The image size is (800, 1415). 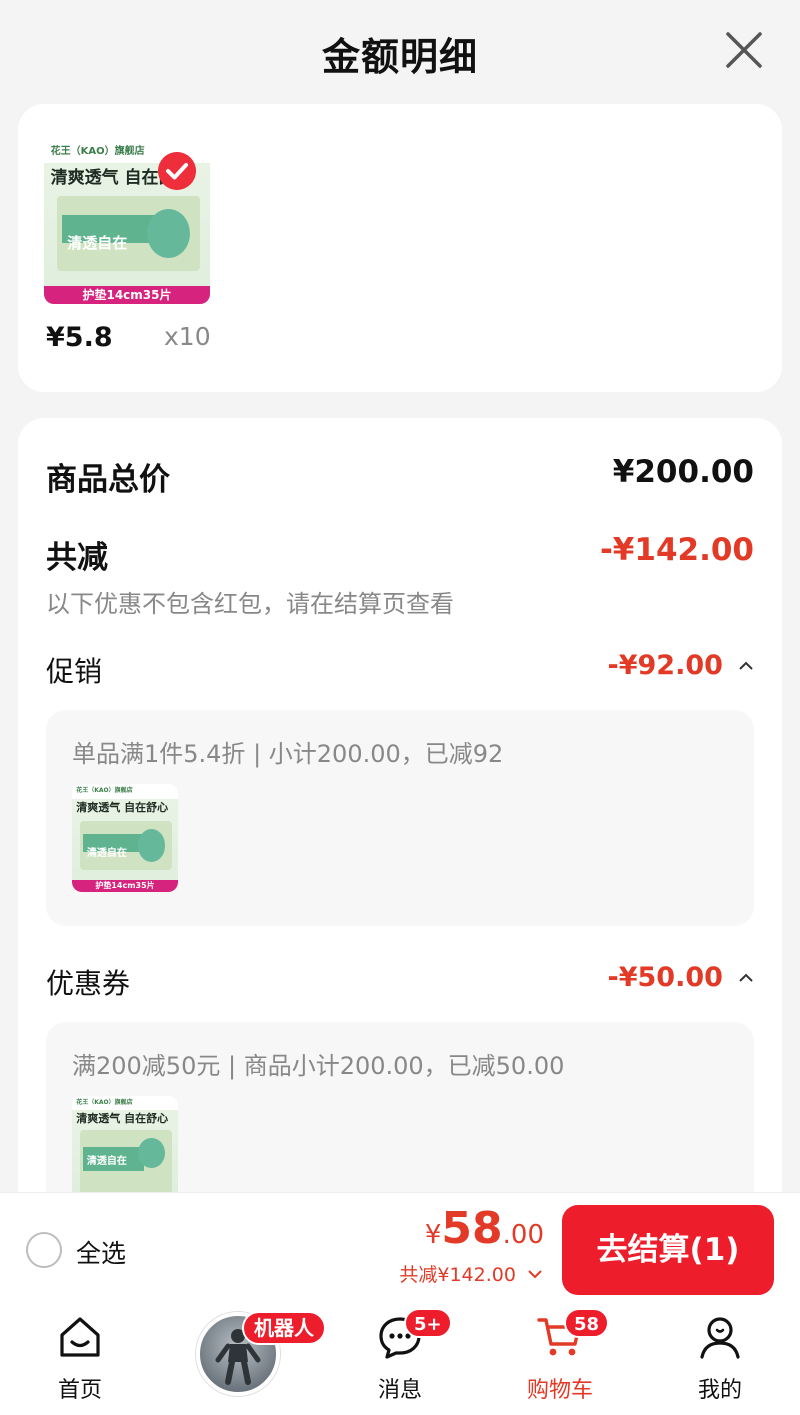 I want to click on tab-me: 我的, so click(x=720, y=1359).